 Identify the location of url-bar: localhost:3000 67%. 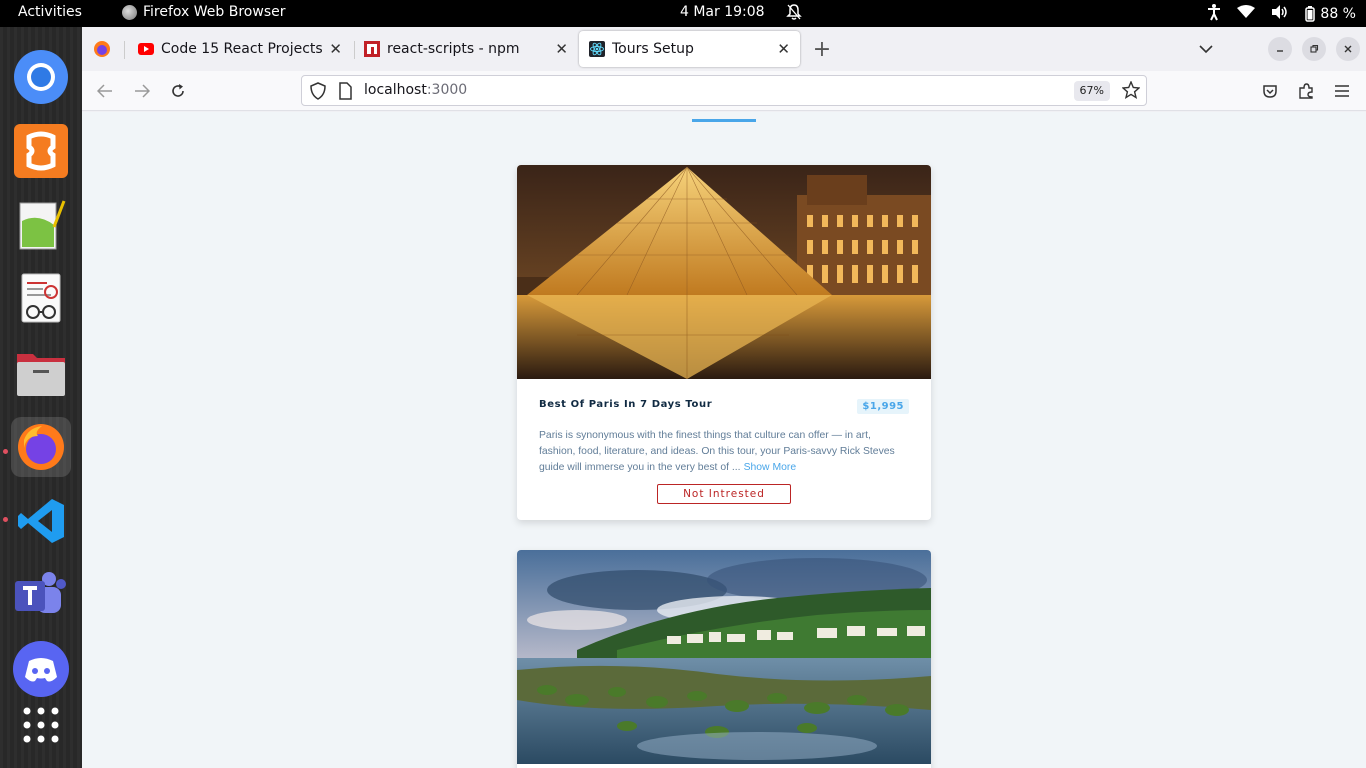
(724, 90).